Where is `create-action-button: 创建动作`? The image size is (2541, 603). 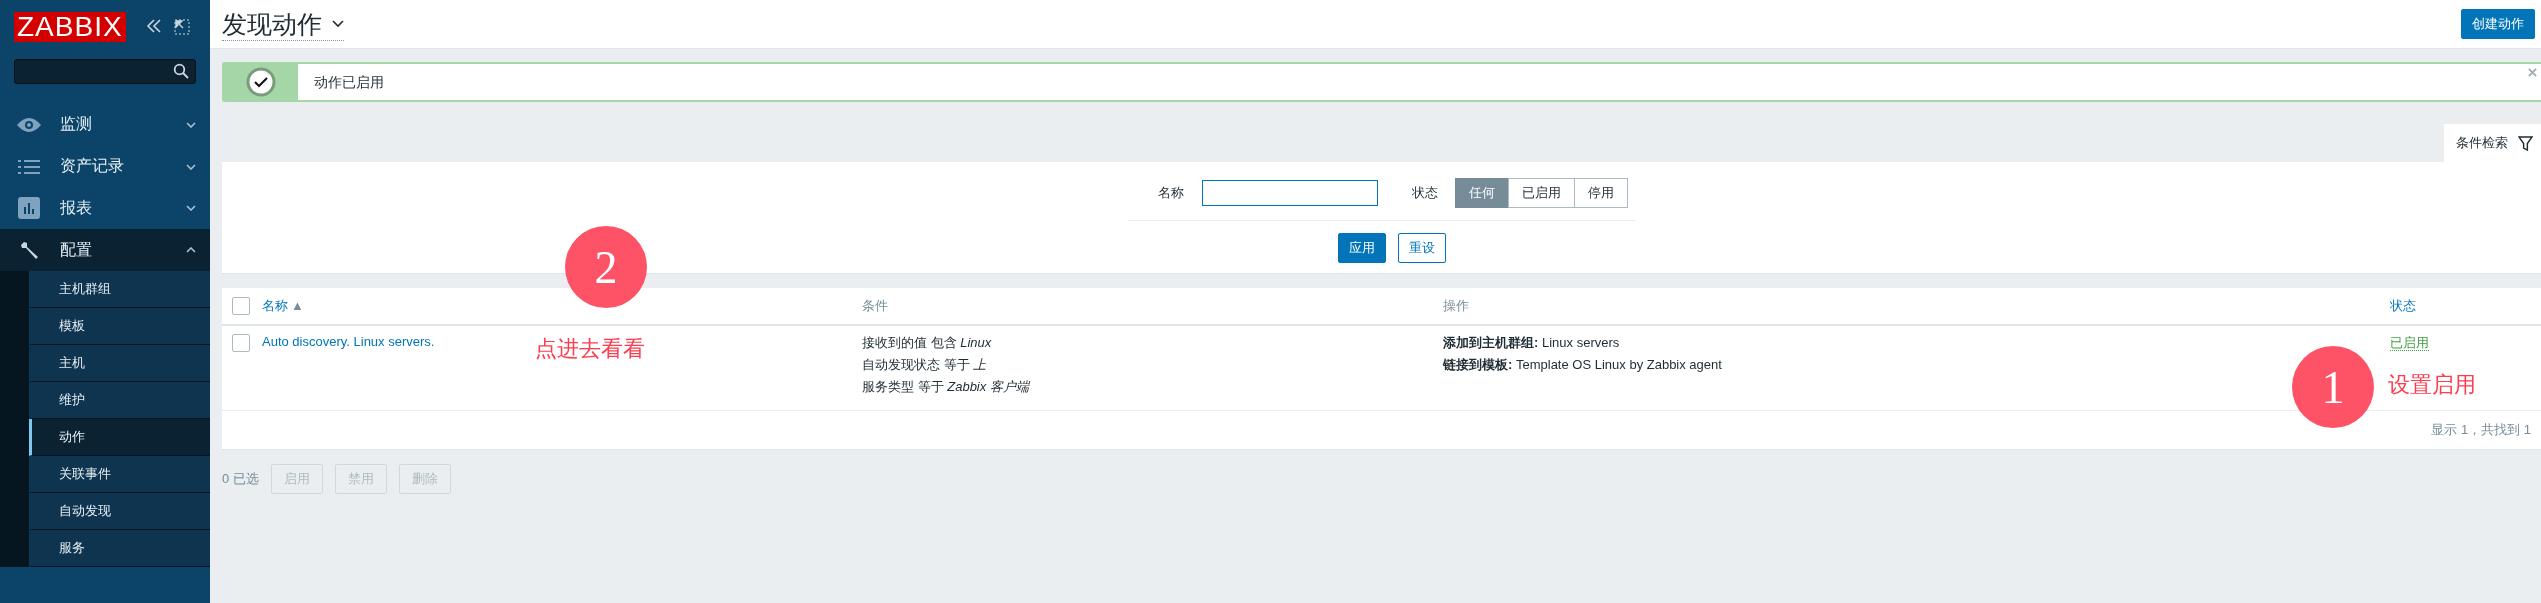 create-action-button: 创建动作 is located at coordinates (2498, 24).